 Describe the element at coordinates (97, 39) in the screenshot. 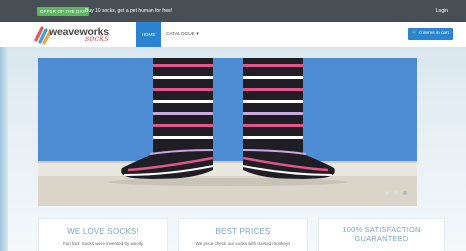

I see `logo-socks-text: socks` at that location.